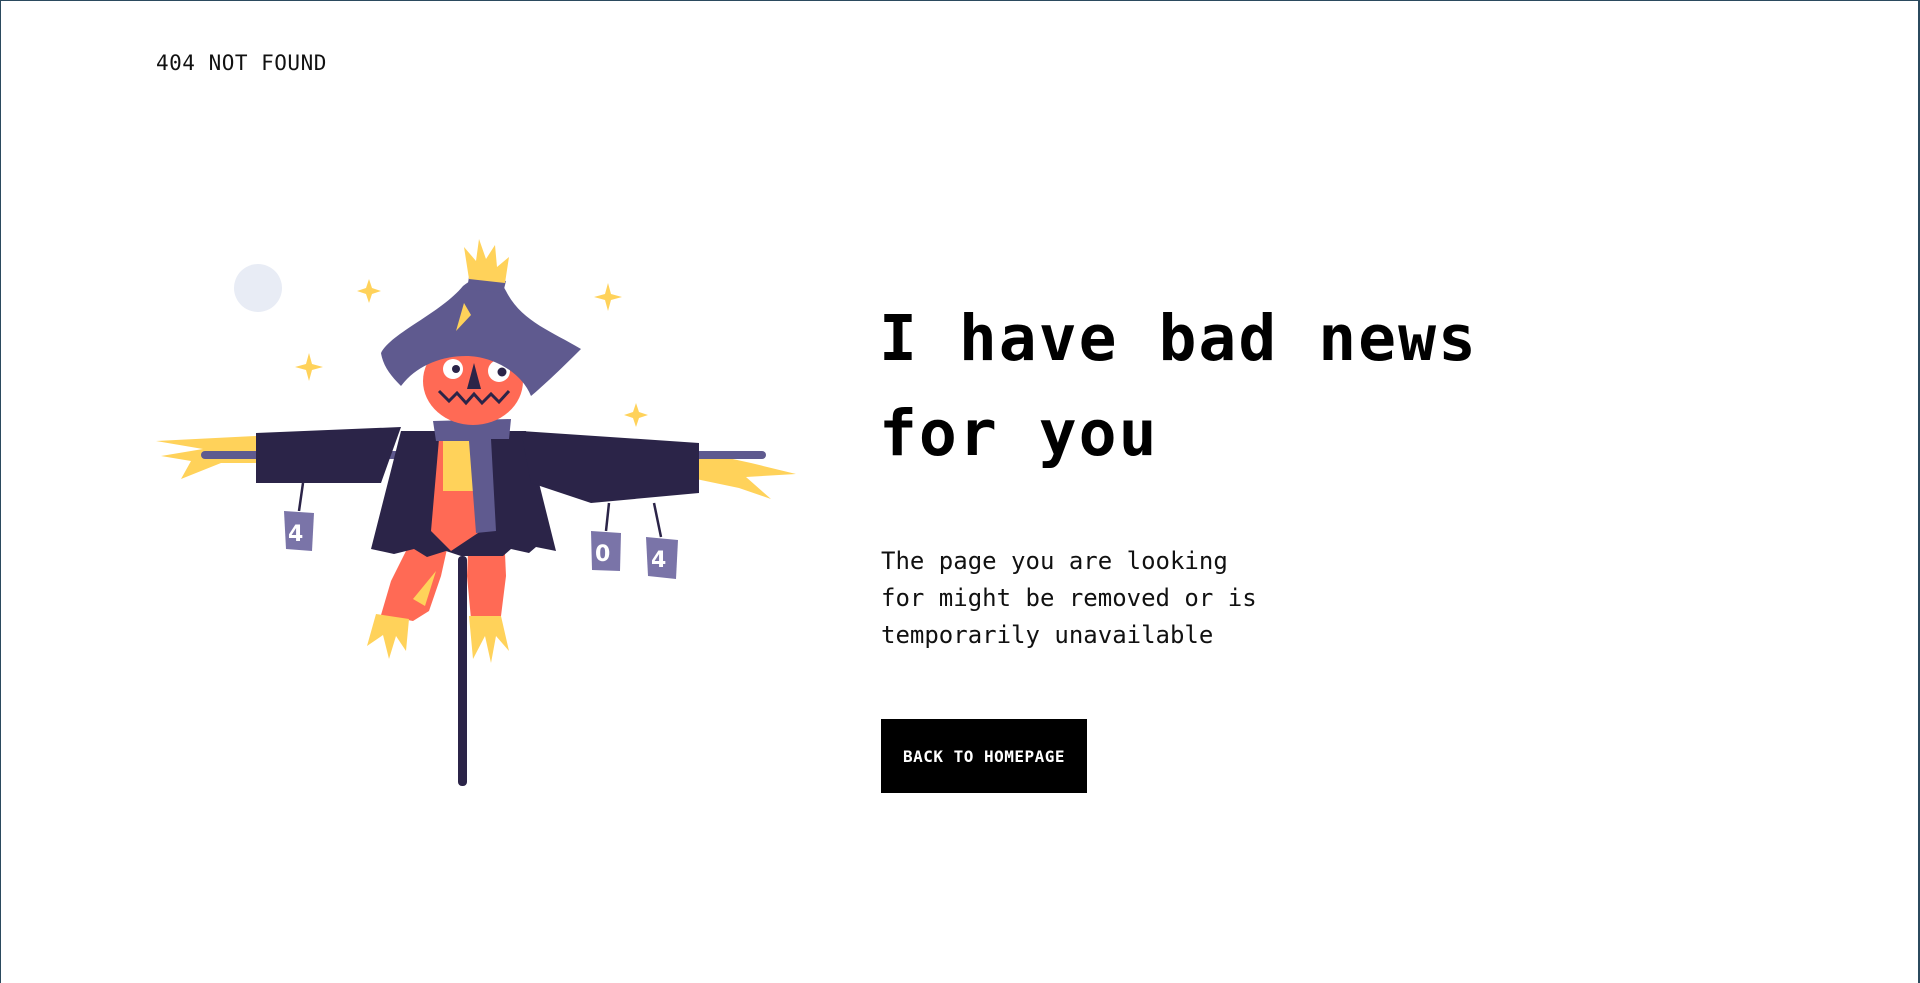 This screenshot has height=983, width=1920. Describe the element at coordinates (1047, 635) in the screenshot. I see `description-line-3: temporarily unavailable` at that location.